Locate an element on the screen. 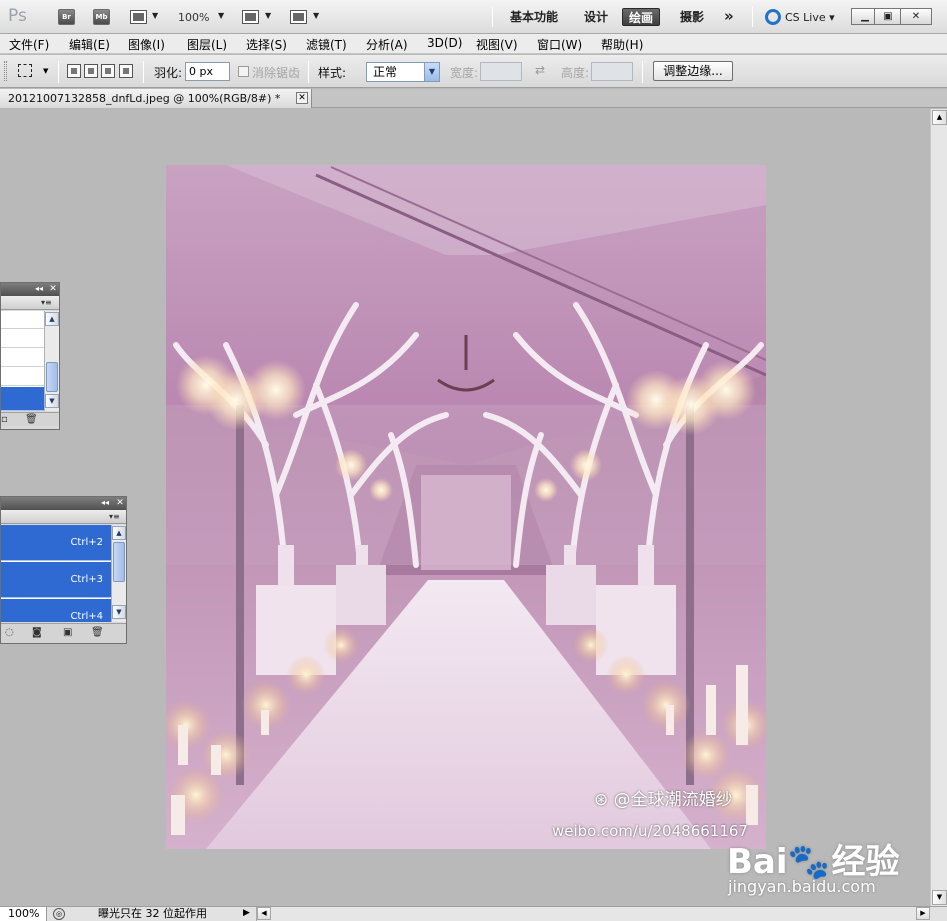 This screenshot has width=947, height=921. height-input is located at coordinates (612, 71).